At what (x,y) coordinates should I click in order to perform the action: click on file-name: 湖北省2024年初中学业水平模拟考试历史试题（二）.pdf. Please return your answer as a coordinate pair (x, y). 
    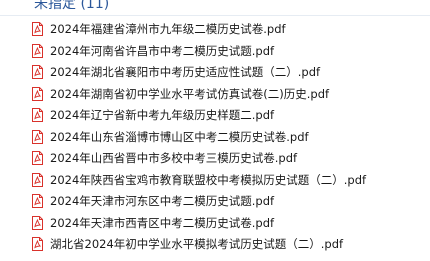
    Looking at the image, I should click on (197, 244).